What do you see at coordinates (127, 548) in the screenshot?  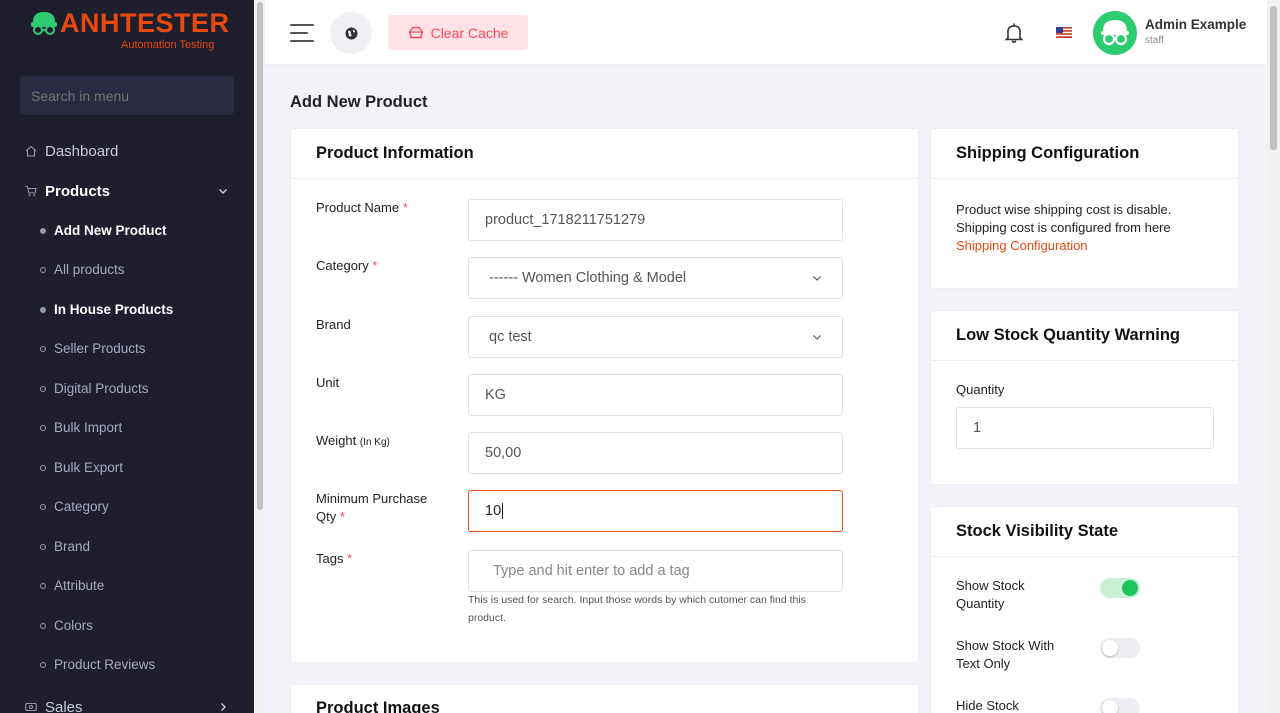 I see `sidebar-subitem-brand: Brand` at bounding box center [127, 548].